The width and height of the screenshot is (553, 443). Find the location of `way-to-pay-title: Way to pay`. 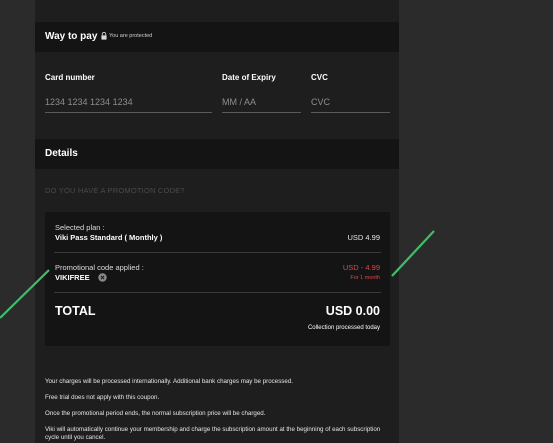

way-to-pay-title: Way to pay is located at coordinates (71, 36).